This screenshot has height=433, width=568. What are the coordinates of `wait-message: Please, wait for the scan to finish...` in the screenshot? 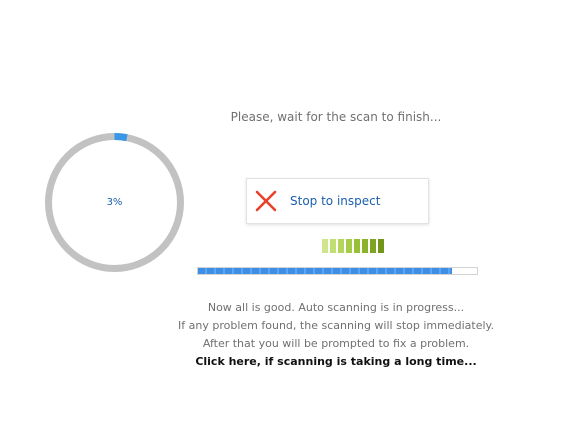 It's located at (336, 117).